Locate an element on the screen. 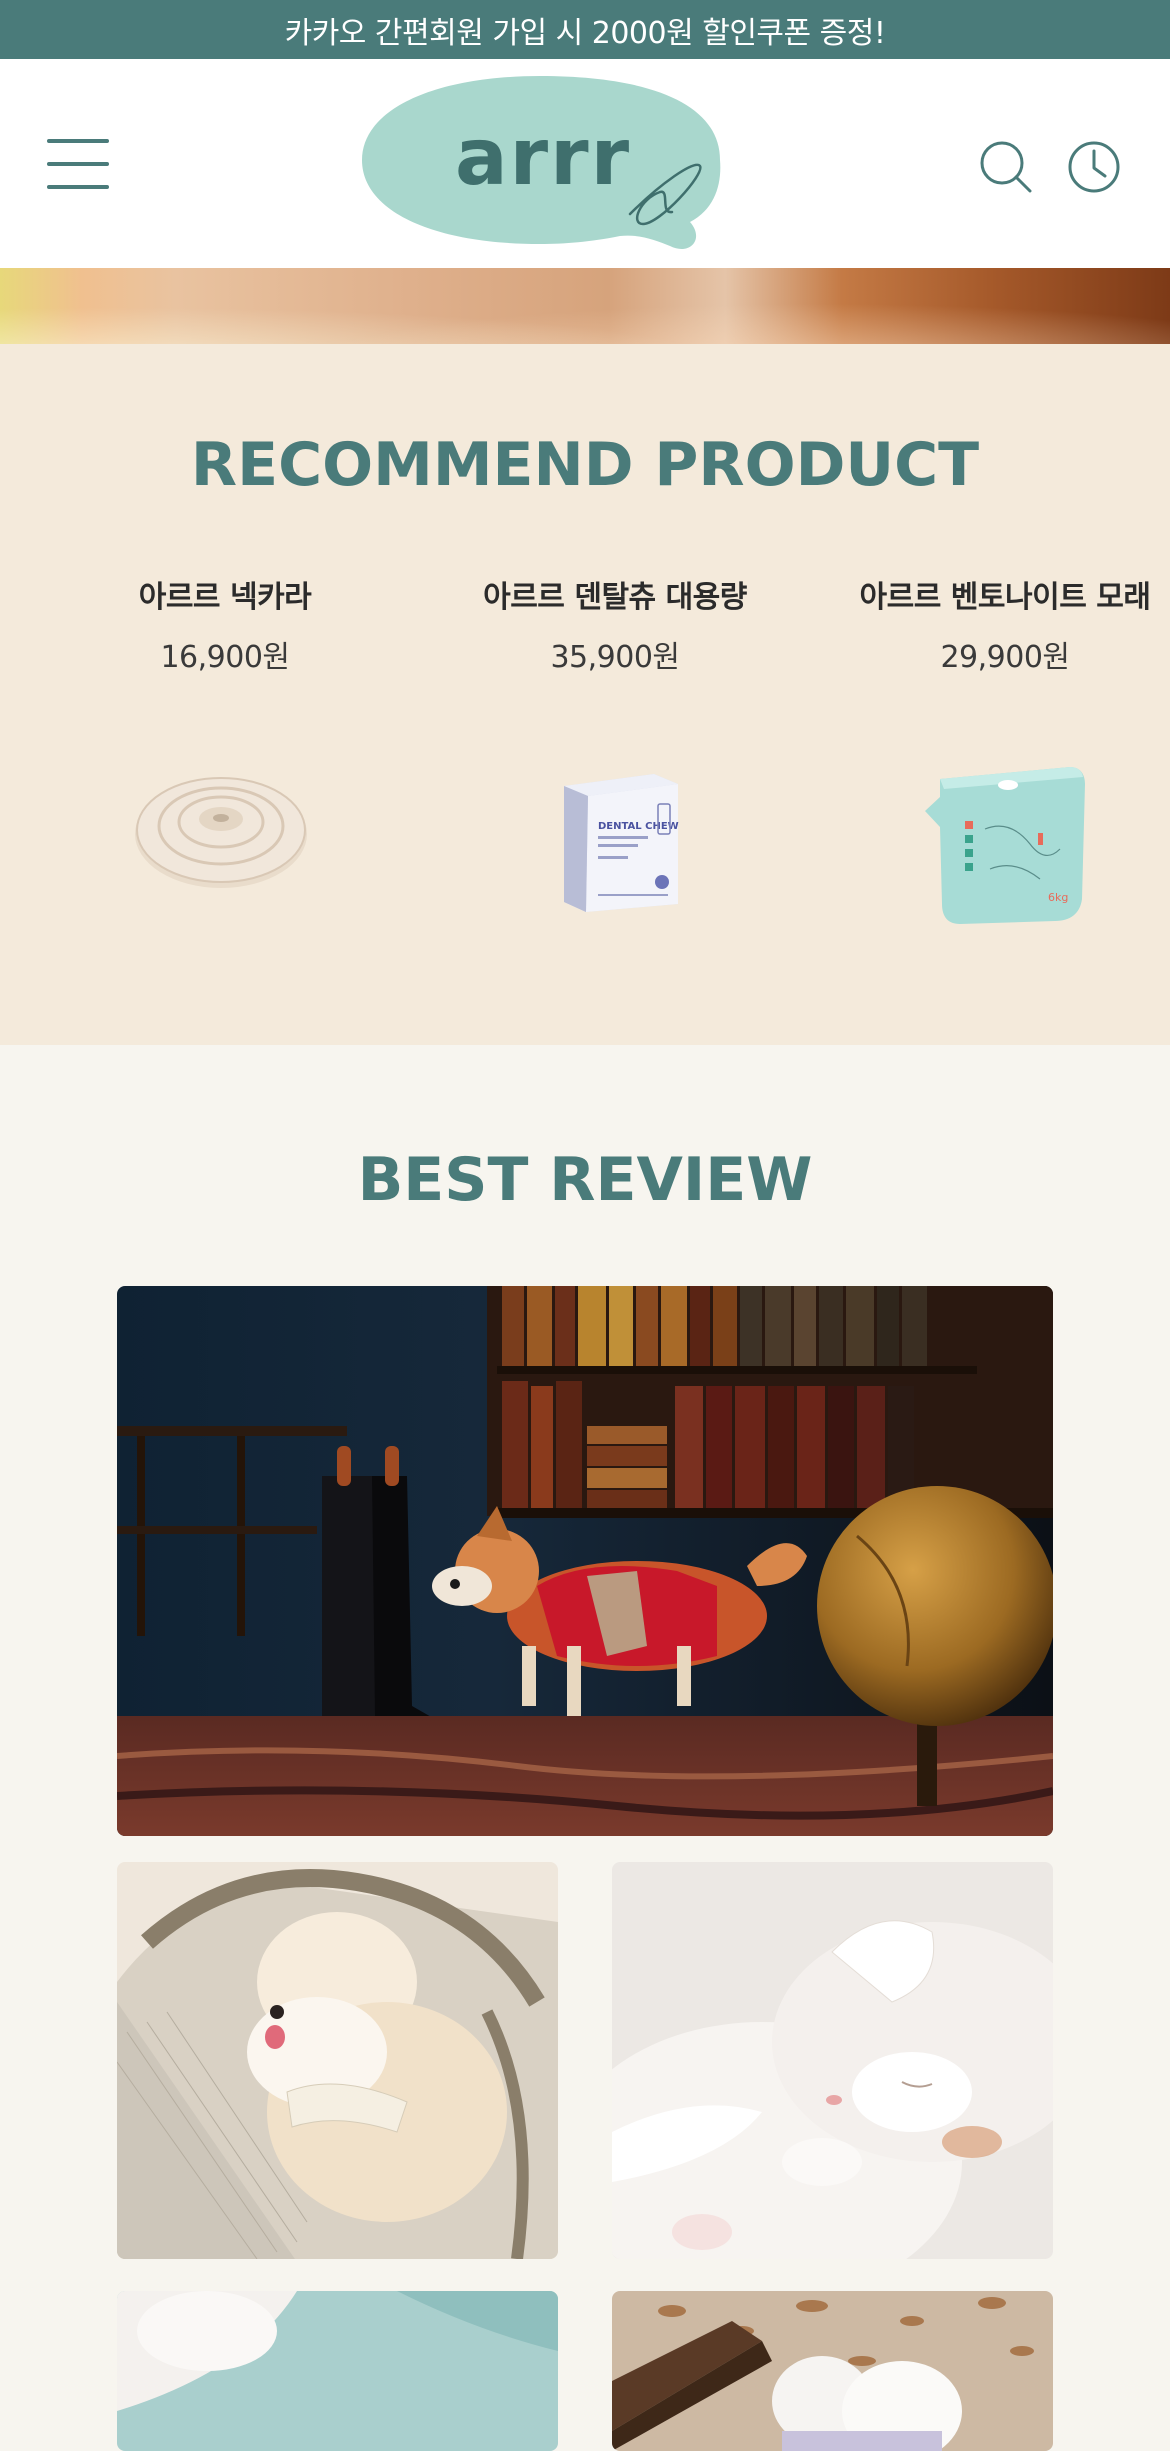  logo-text: arrr is located at coordinates (543, 158).